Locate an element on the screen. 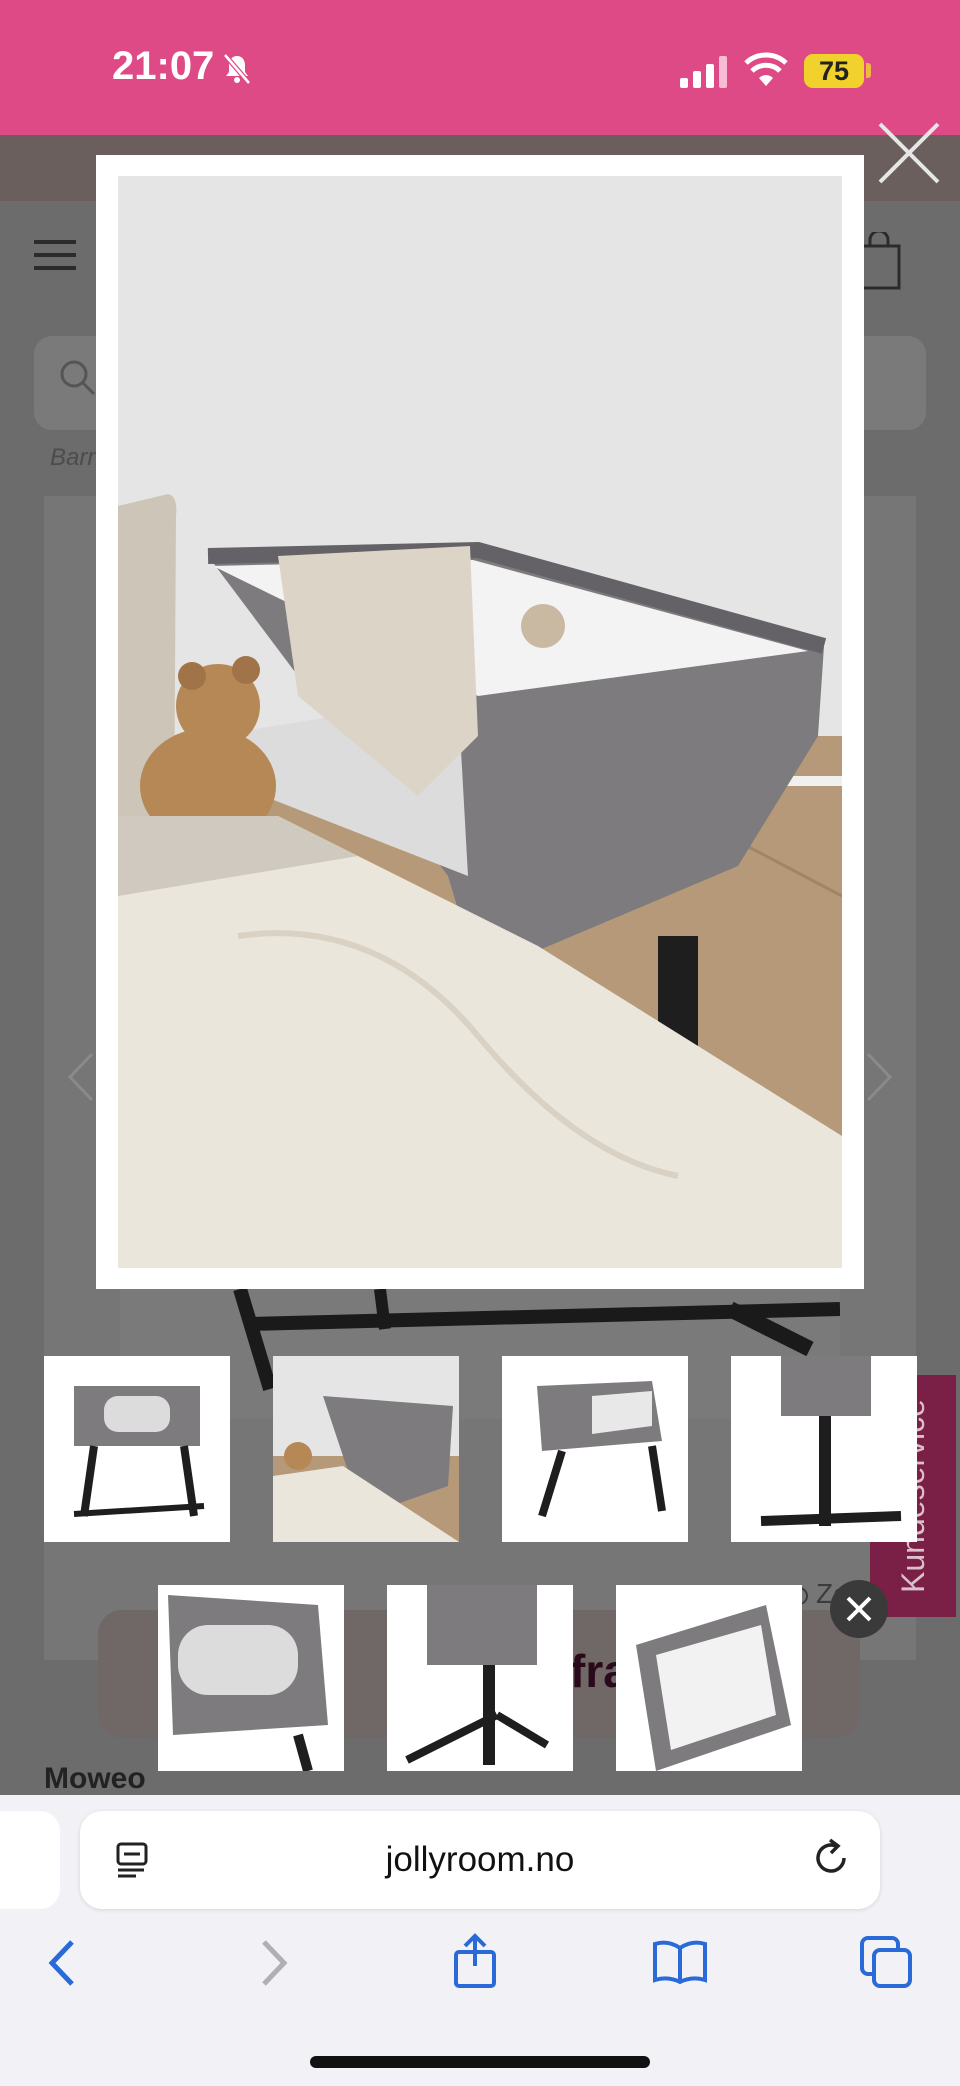  url-text: jollyroom.no is located at coordinates (480, 1860).